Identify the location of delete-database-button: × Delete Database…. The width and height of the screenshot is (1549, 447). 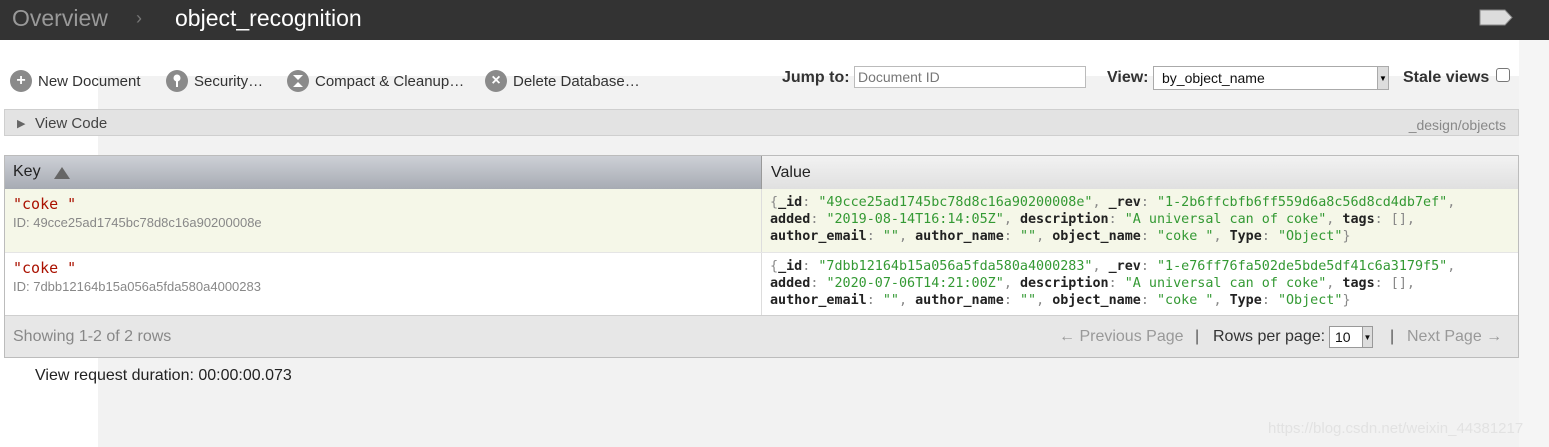
(562, 81).